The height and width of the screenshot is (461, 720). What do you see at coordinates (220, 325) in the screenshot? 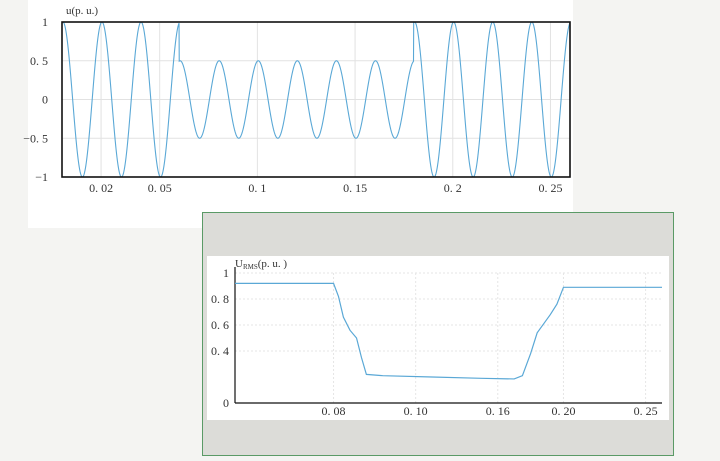
I see `y-tick-label: 0. 6` at bounding box center [220, 325].